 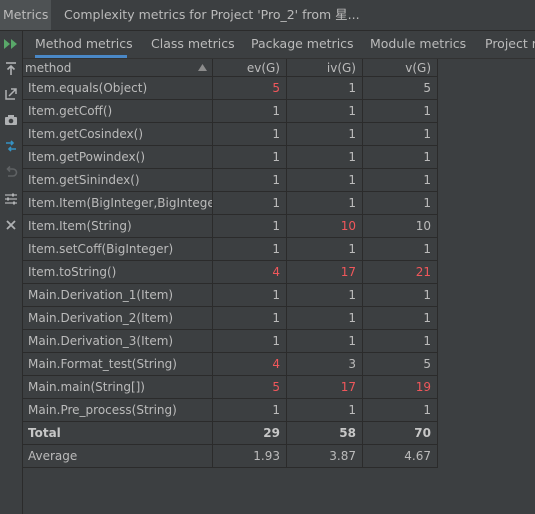 What do you see at coordinates (11, 94) in the screenshot?
I see `open-external-icon` at bounding box center [11, 94].